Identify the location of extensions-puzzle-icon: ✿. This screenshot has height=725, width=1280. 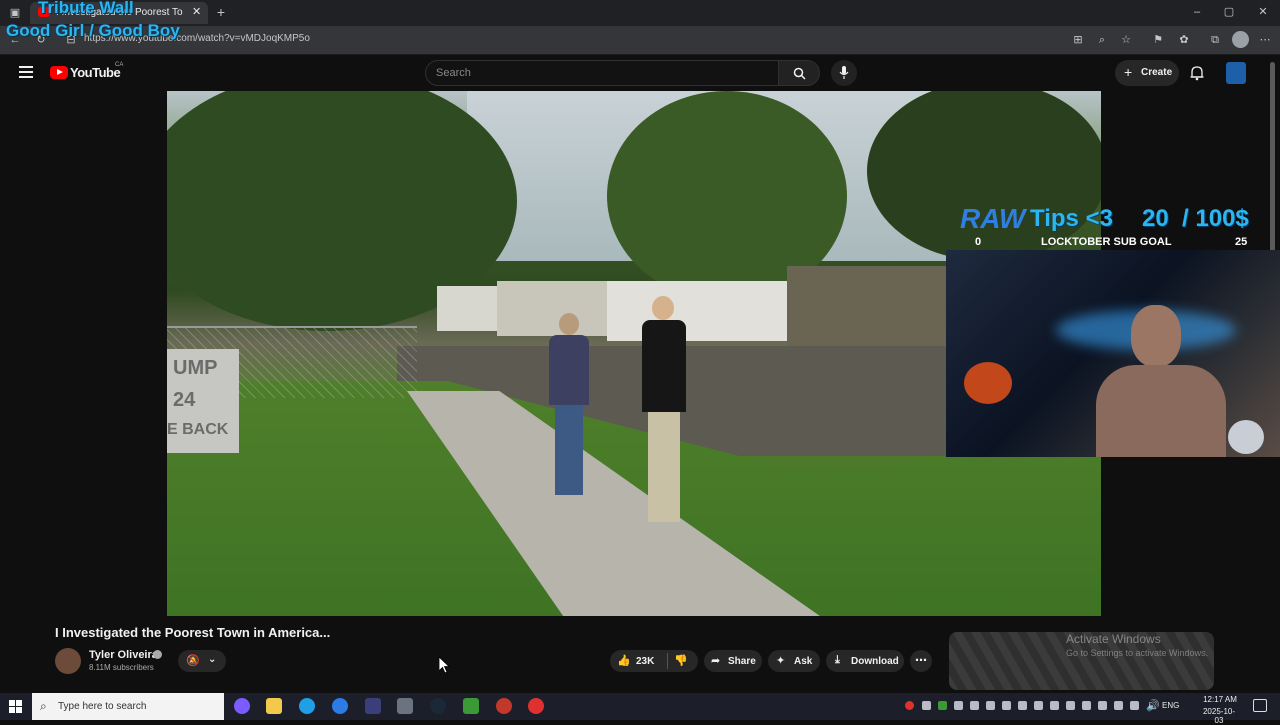
(1184, 40).